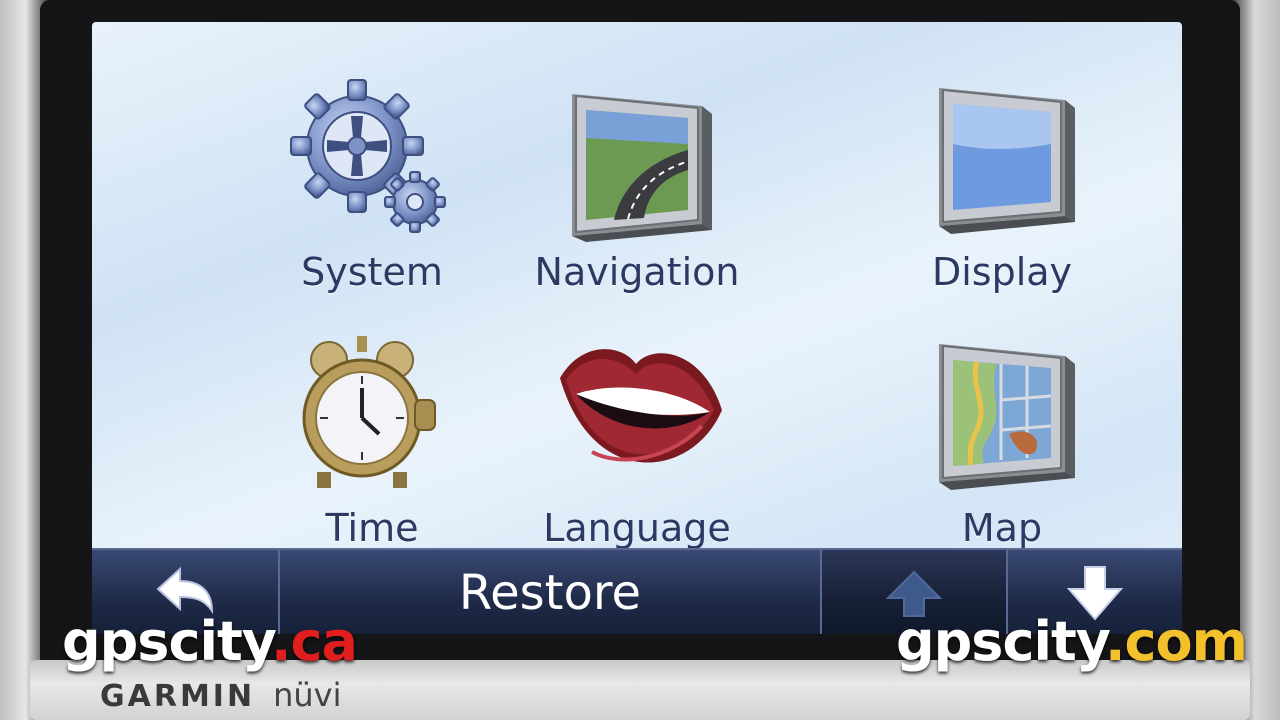 This screenshot has height=720, width=1280. I want to click on map-screen-icon, so click(1007, 417).